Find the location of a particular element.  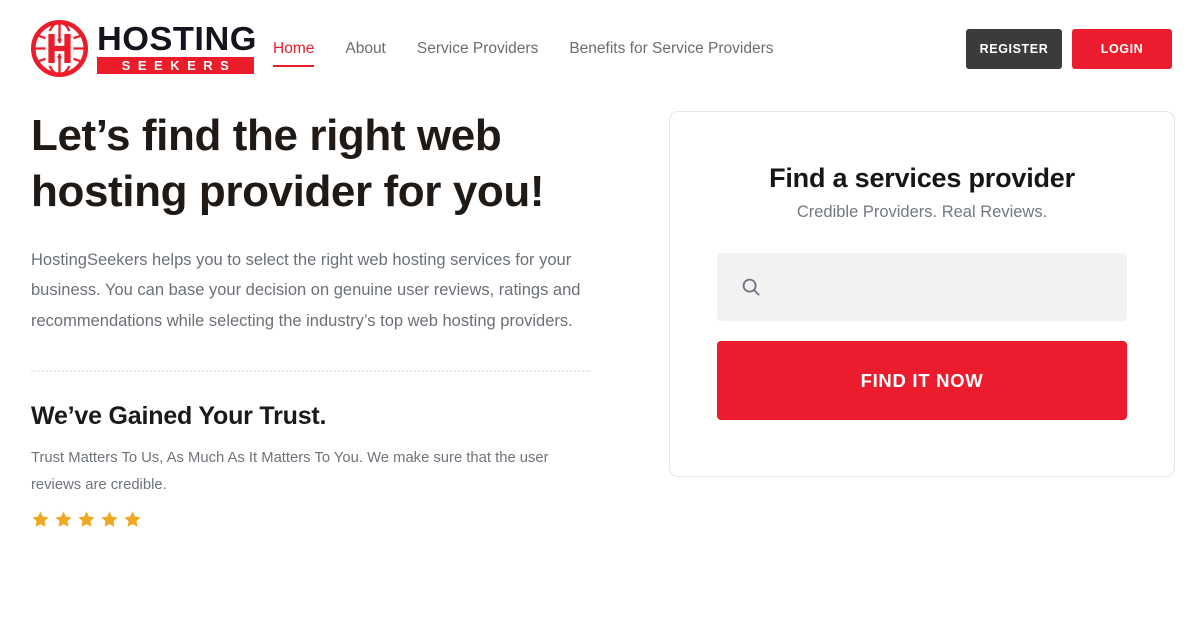

nav-item-about: About is located at coordinates (365, 49).